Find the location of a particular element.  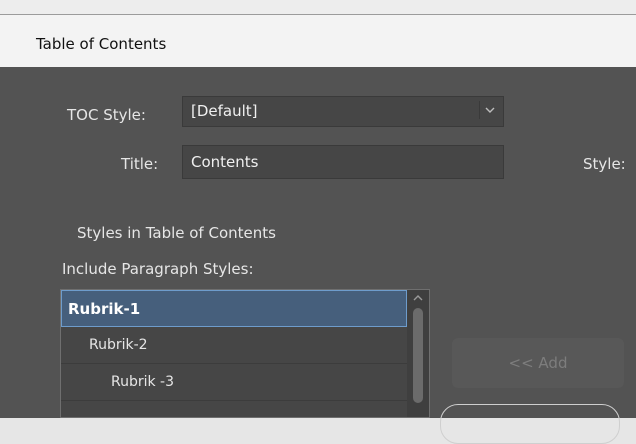

list-item-label: Rubrik-2 is located at coordinates (118, 345).